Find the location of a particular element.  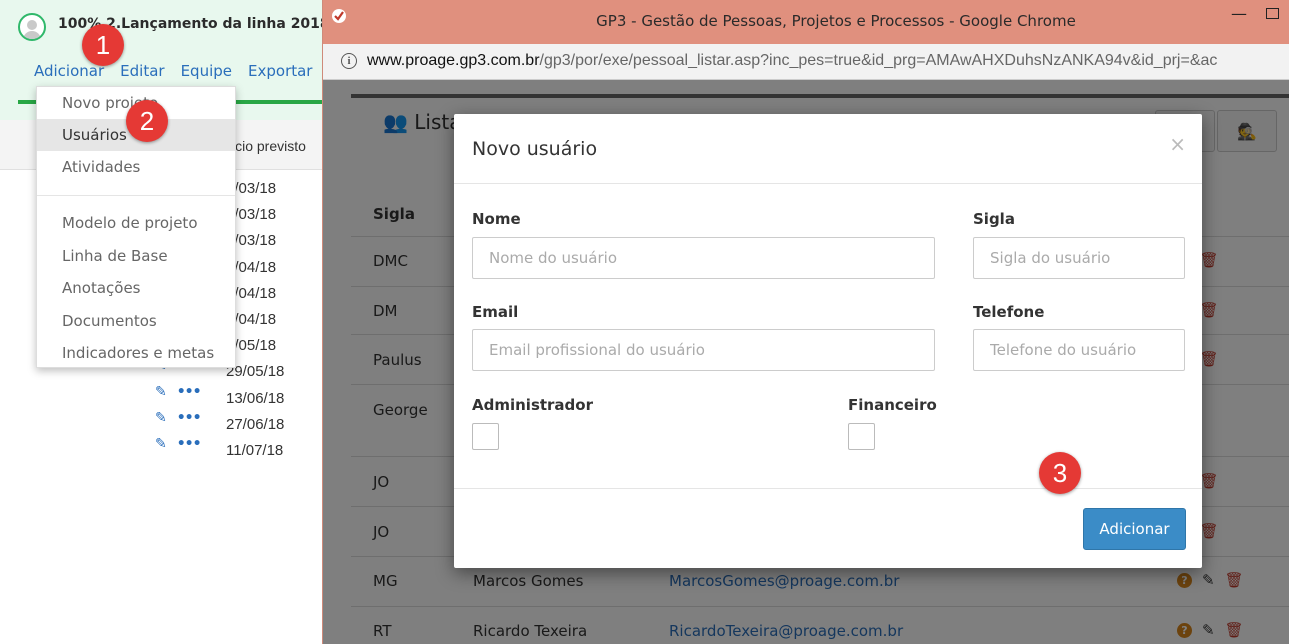

date-cell: 13/06/18 is located at coordinates (255, 398).